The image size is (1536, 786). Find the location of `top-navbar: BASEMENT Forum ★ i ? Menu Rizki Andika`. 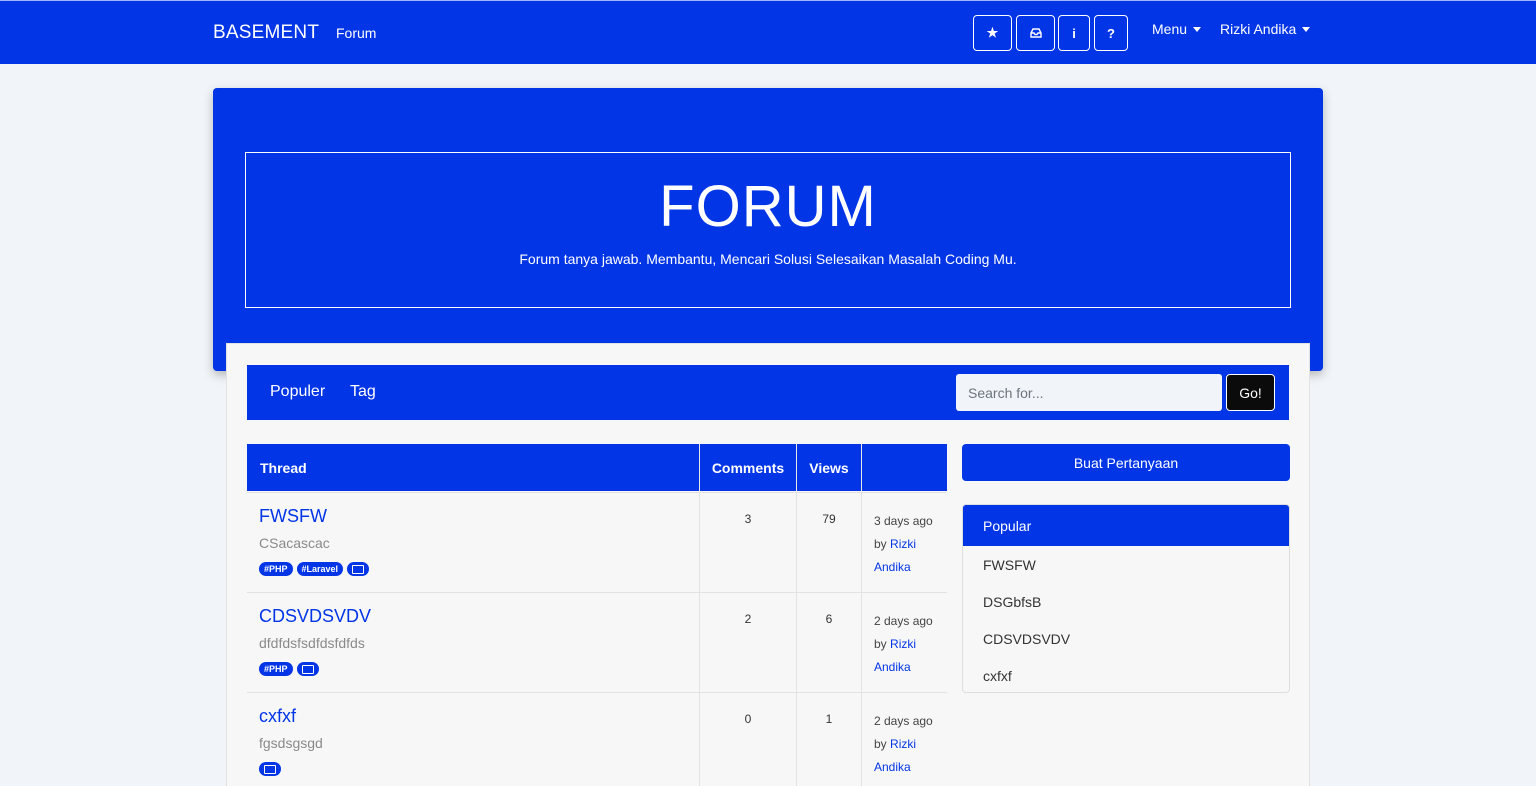

top-navbar: BASEMENT Forum ★ i ? Menu Rizki Andika is located at coordinates (768, 32).